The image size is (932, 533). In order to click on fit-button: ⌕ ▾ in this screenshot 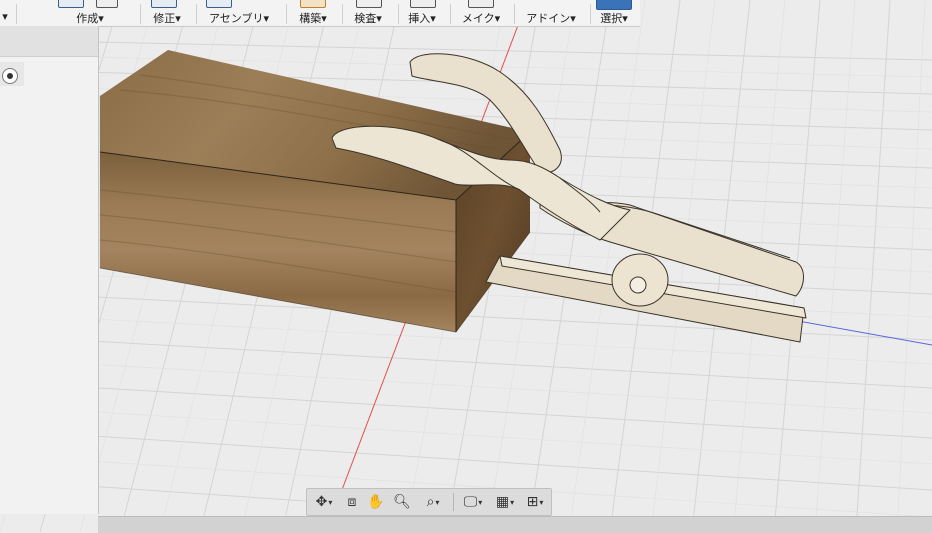, I will do `click(433, 502)`.